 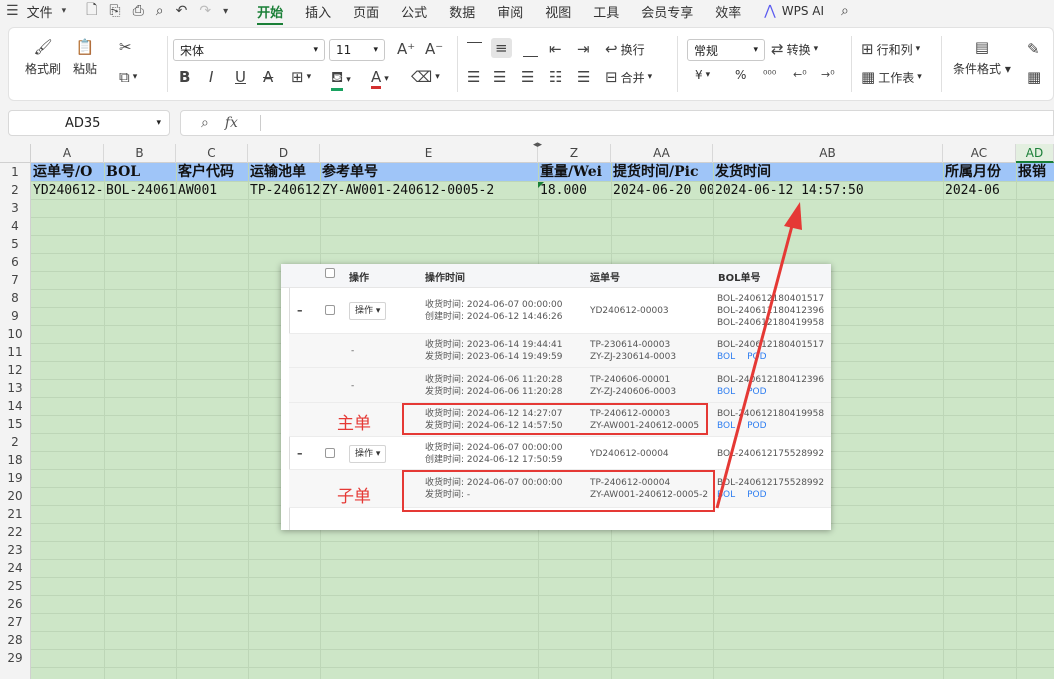 What do you see at coordinates (15, 460) in the screenshot?
I see `row-number: 18` at bounding box center [15, 460].